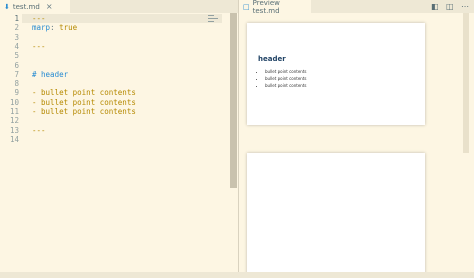 The image size is (474, 278). I want to click on slide-heading: header, so click(272, 59).